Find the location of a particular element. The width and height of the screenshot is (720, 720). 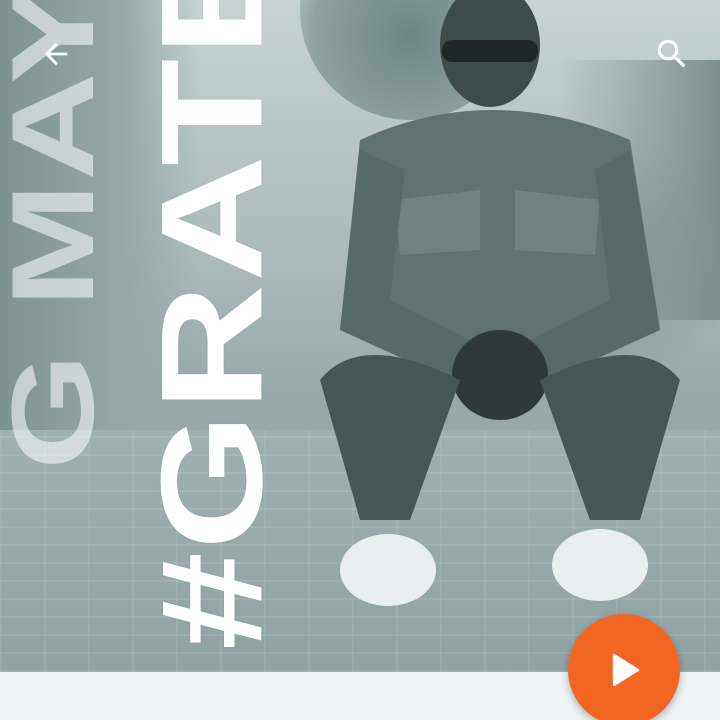

play-icon is located at coordinates (626, 670).